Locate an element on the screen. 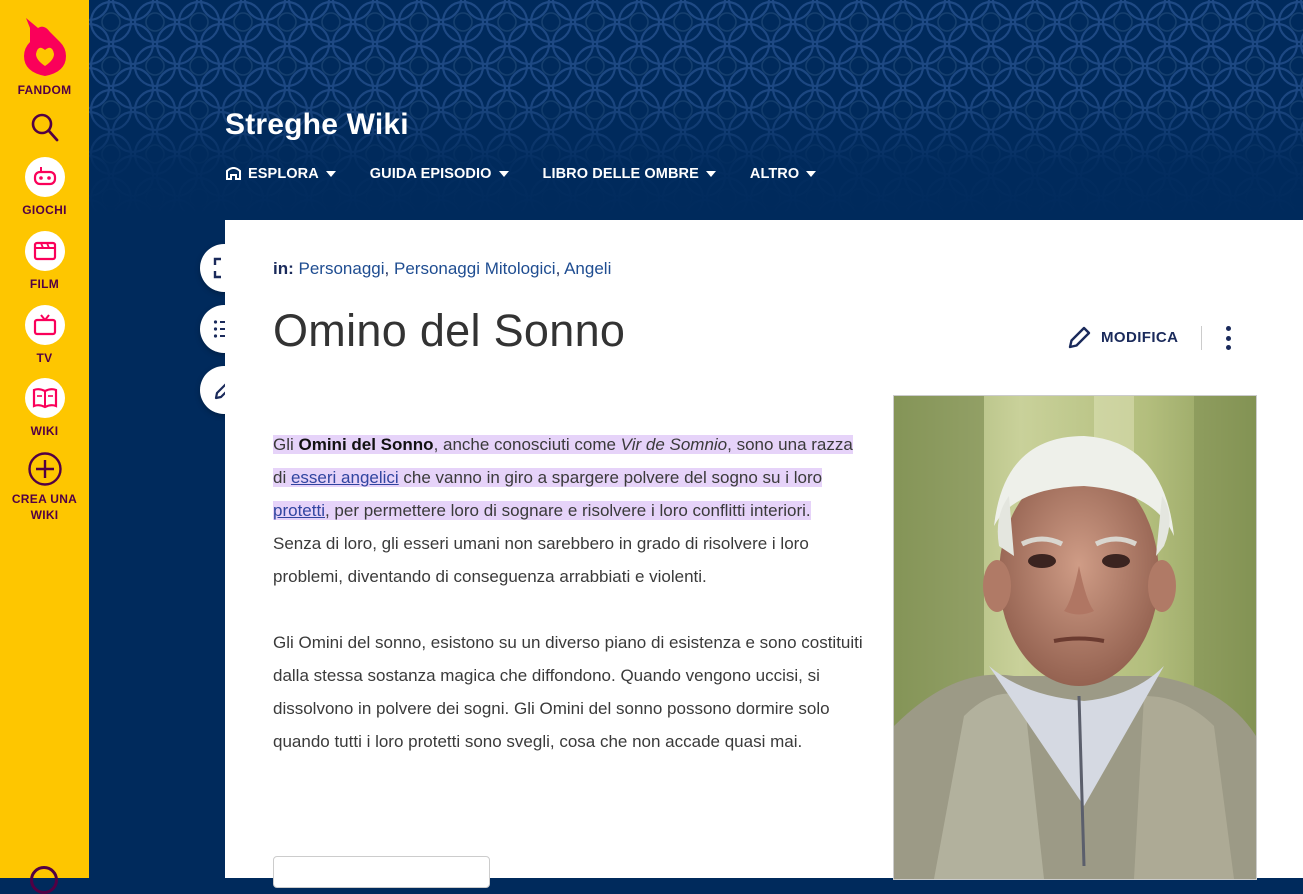 This screenshot has height=894, width=1303. fandom-logo: FANDOM is located at coordinates (44, 56).